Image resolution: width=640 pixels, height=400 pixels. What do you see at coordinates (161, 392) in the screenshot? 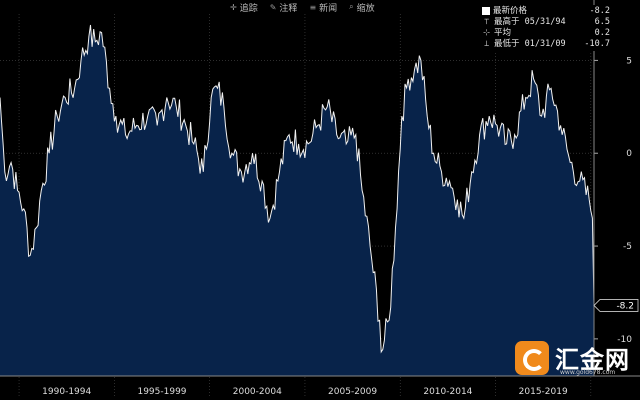
I see `x-tick-label: 1995-1999` at bounding box center [161, 392].